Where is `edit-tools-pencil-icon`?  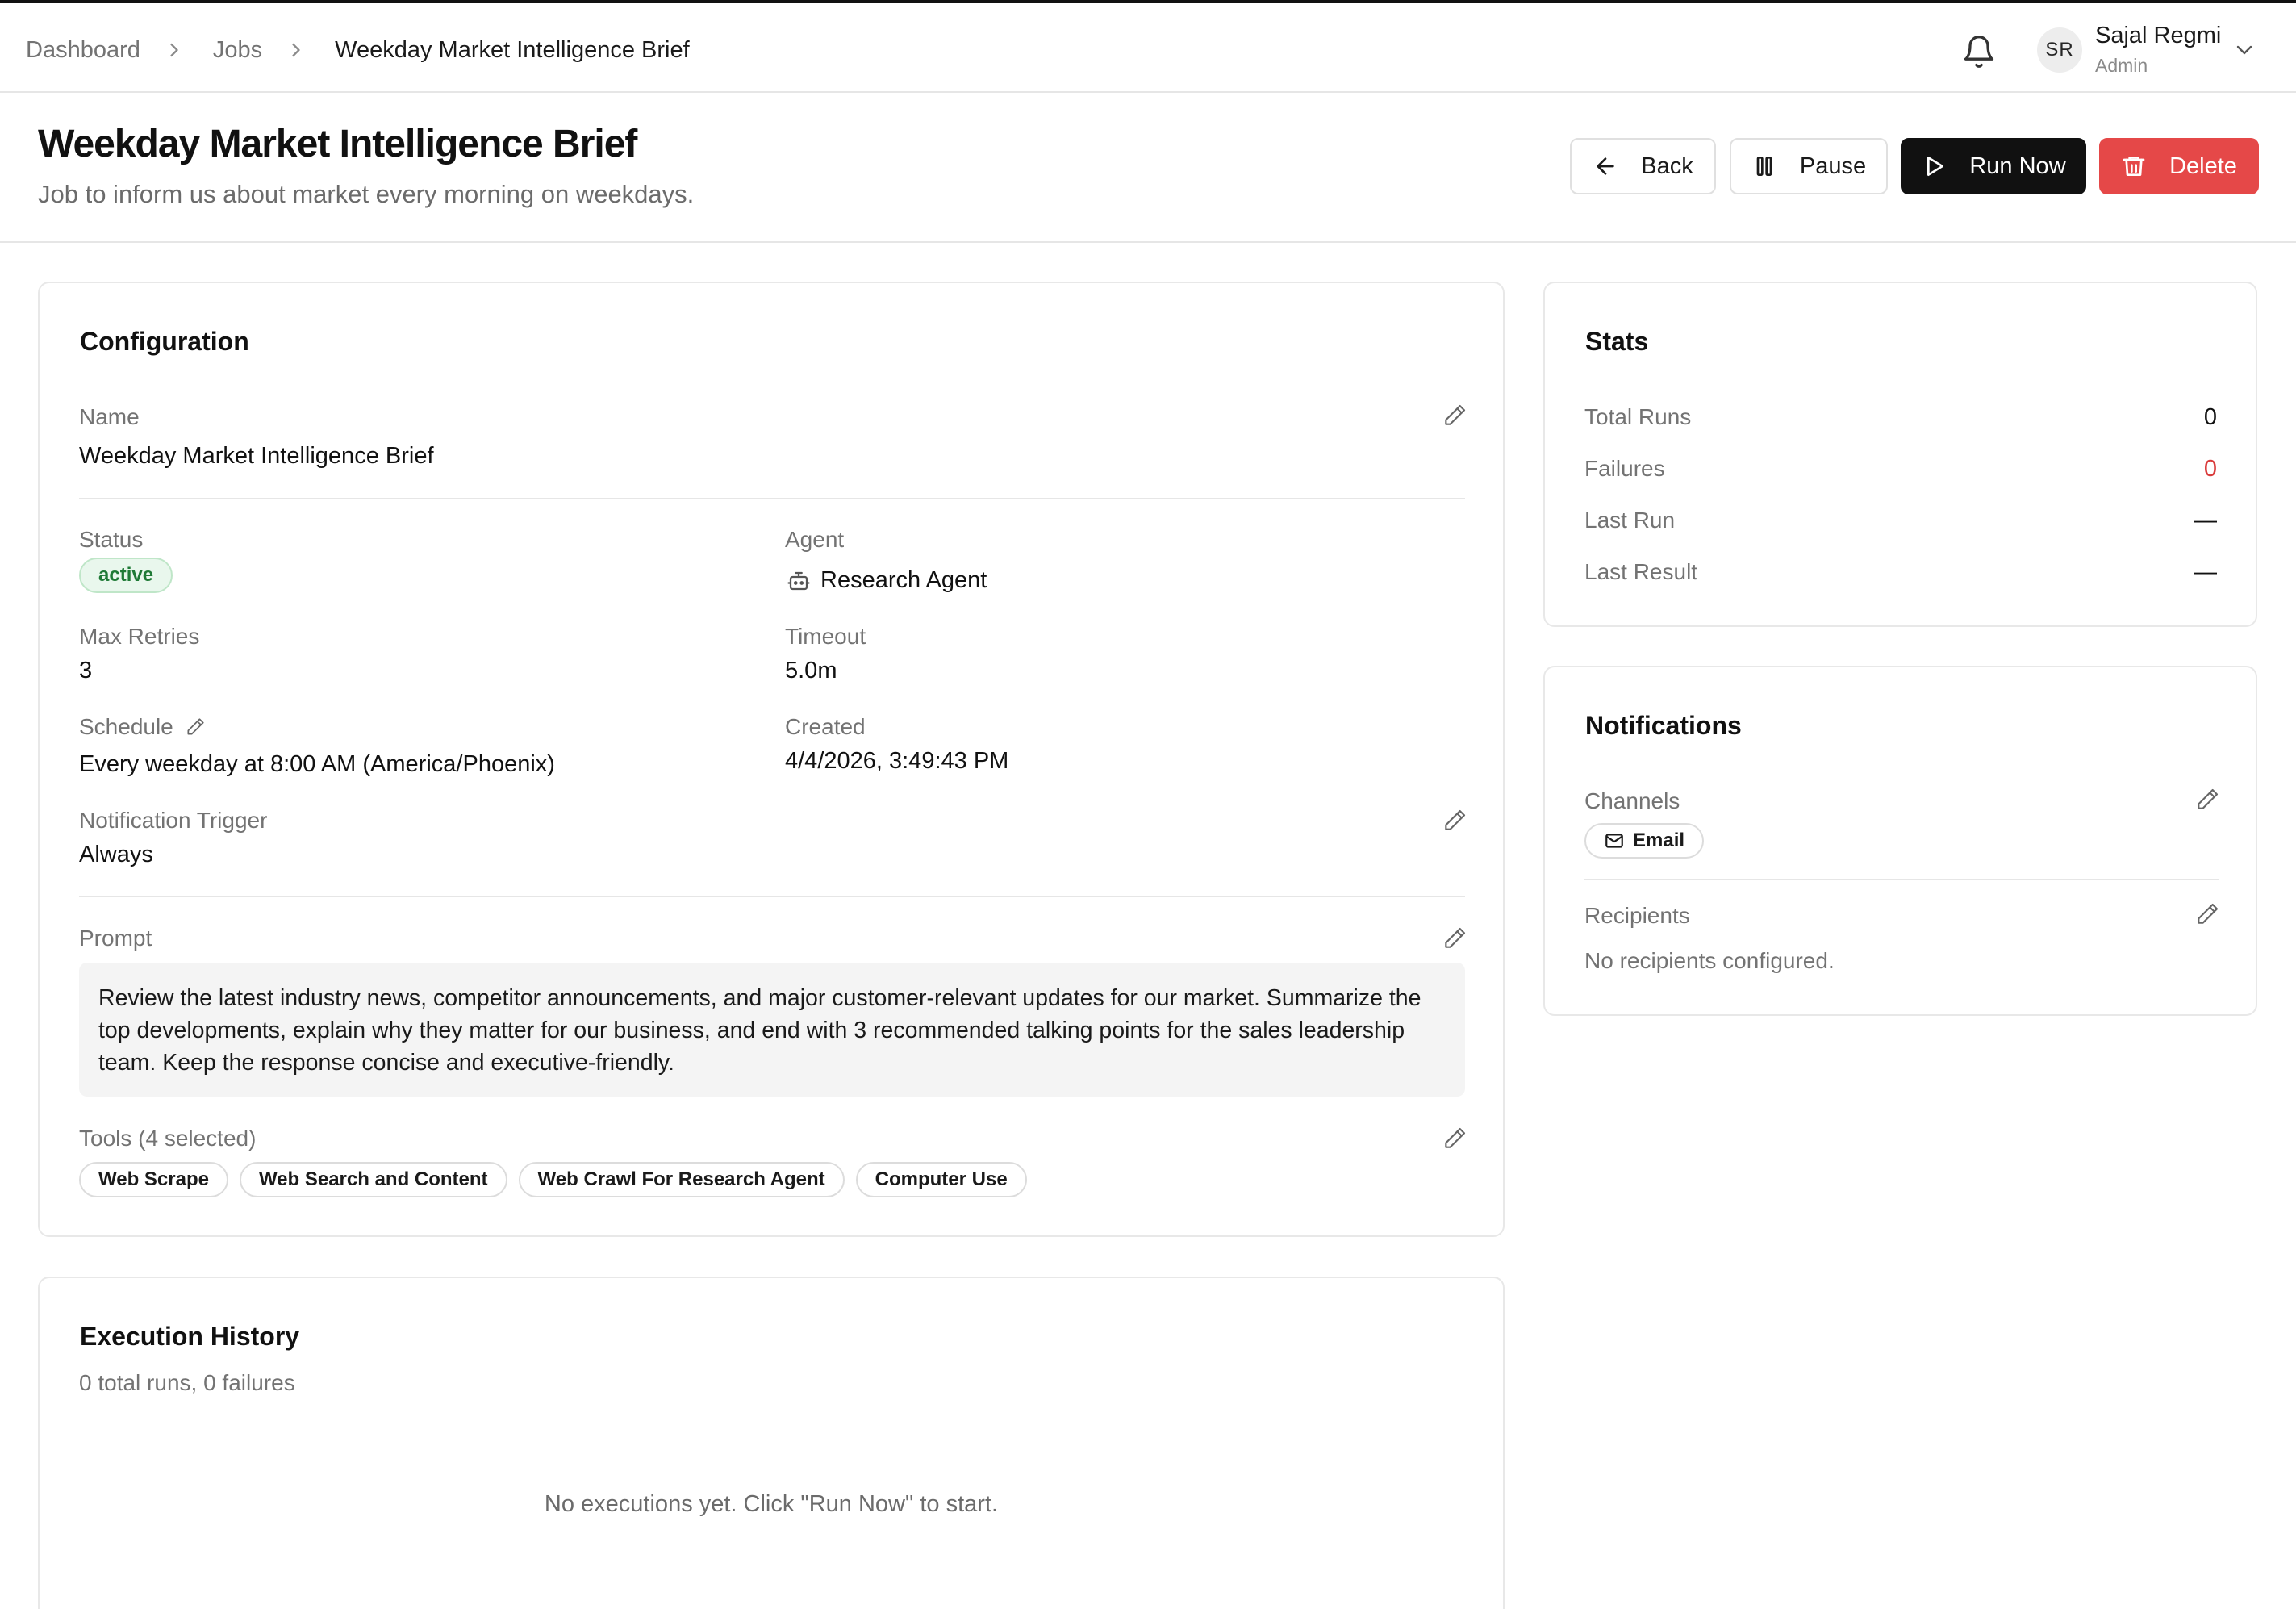 edit-tools-pencil-icon is located at coordinates (1454, 1138).